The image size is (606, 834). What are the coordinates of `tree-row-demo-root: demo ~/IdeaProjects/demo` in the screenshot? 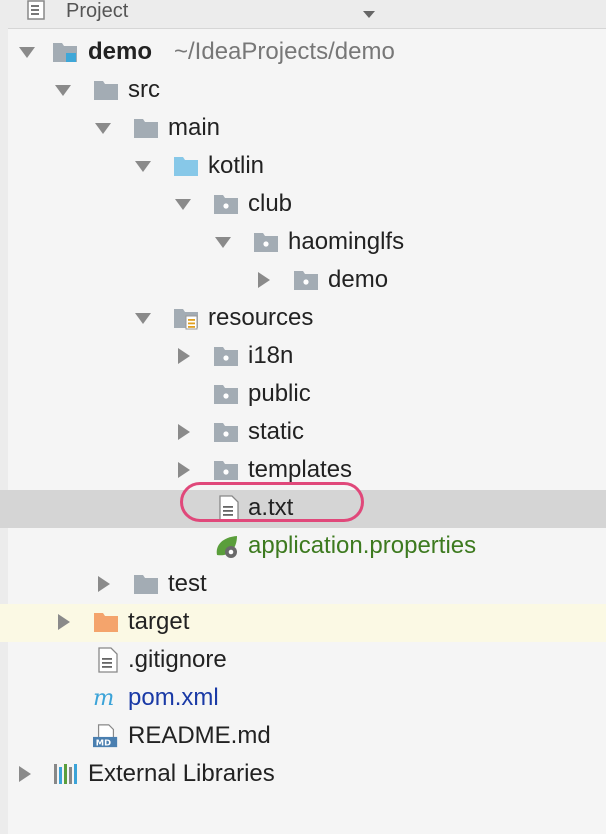 It's located at (303, 53).